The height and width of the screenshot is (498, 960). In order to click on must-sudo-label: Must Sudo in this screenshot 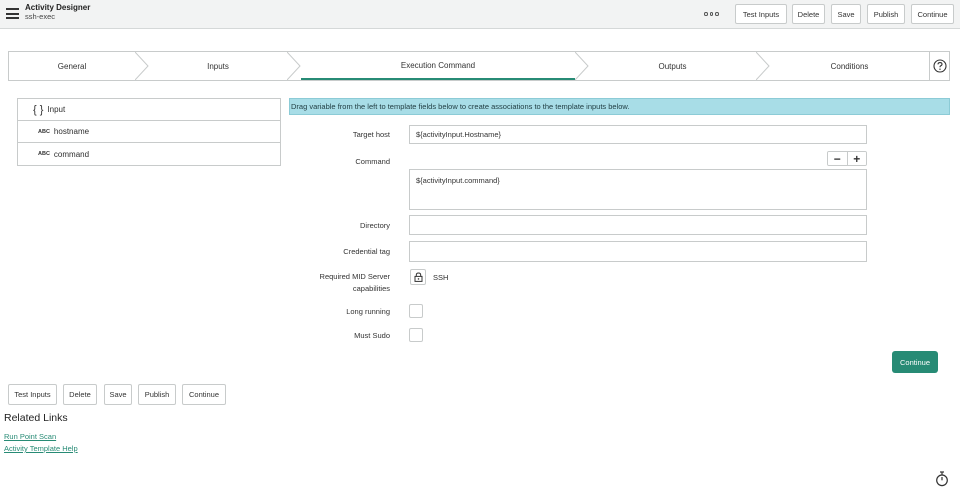, I will do `click(372, 335)`.